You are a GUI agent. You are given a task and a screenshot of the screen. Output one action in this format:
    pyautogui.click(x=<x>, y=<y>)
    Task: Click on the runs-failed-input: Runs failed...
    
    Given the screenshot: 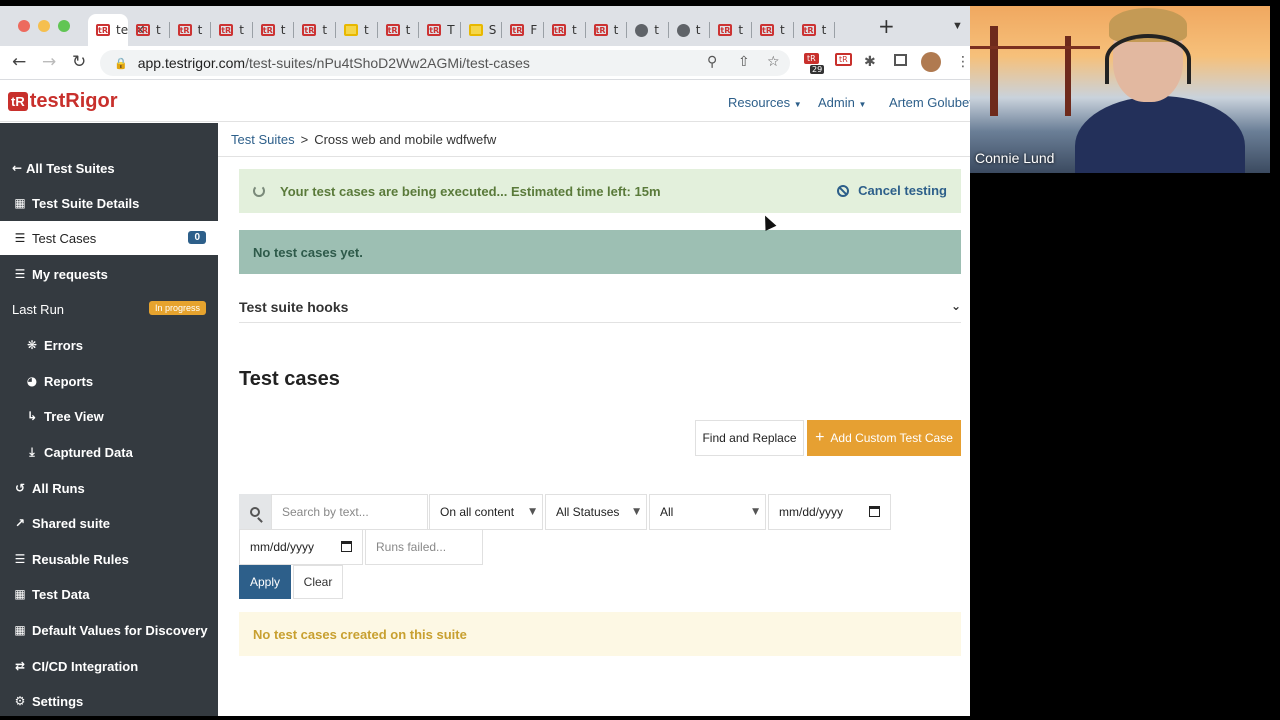 What is the action you would take?
    pyautogui.click(x=424, y=547)
    